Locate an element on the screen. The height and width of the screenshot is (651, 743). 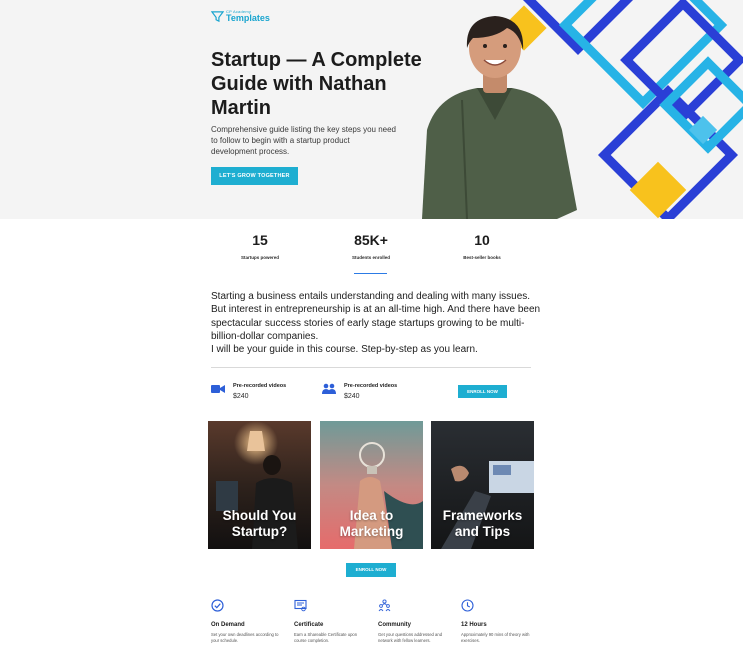
stat-books: 10 Best-seller books is located at coordinates (482, 246).